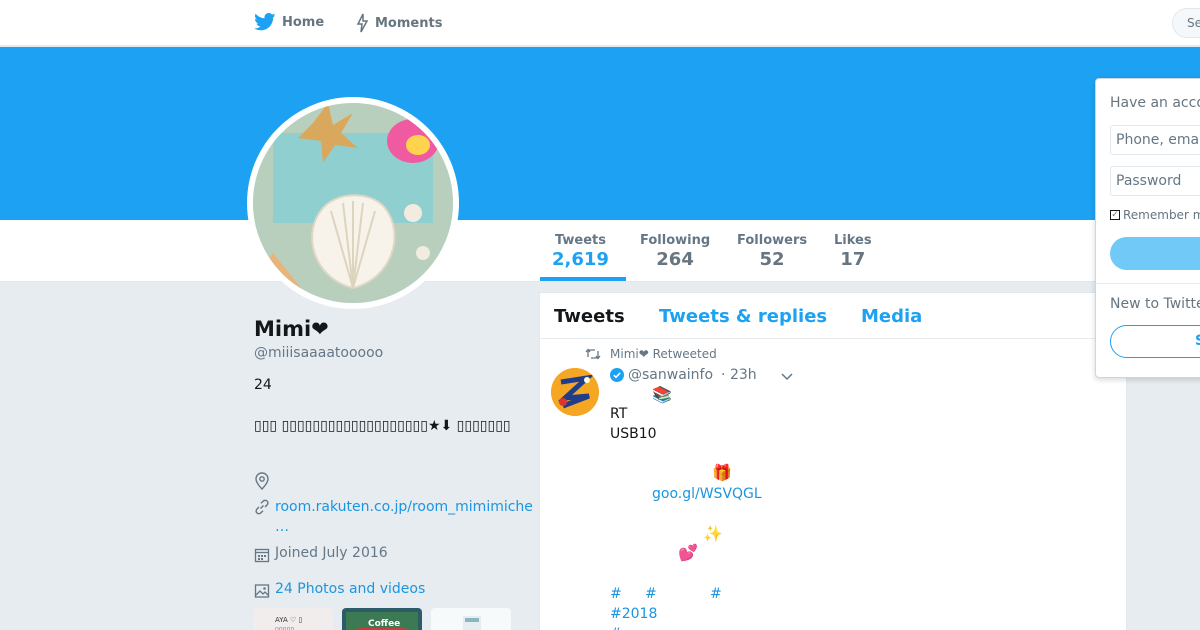 Image resolution: width=1200 pixels, height=630 pixels. I want to click on profile-name: Mimi❤︎, so click(291, 329).